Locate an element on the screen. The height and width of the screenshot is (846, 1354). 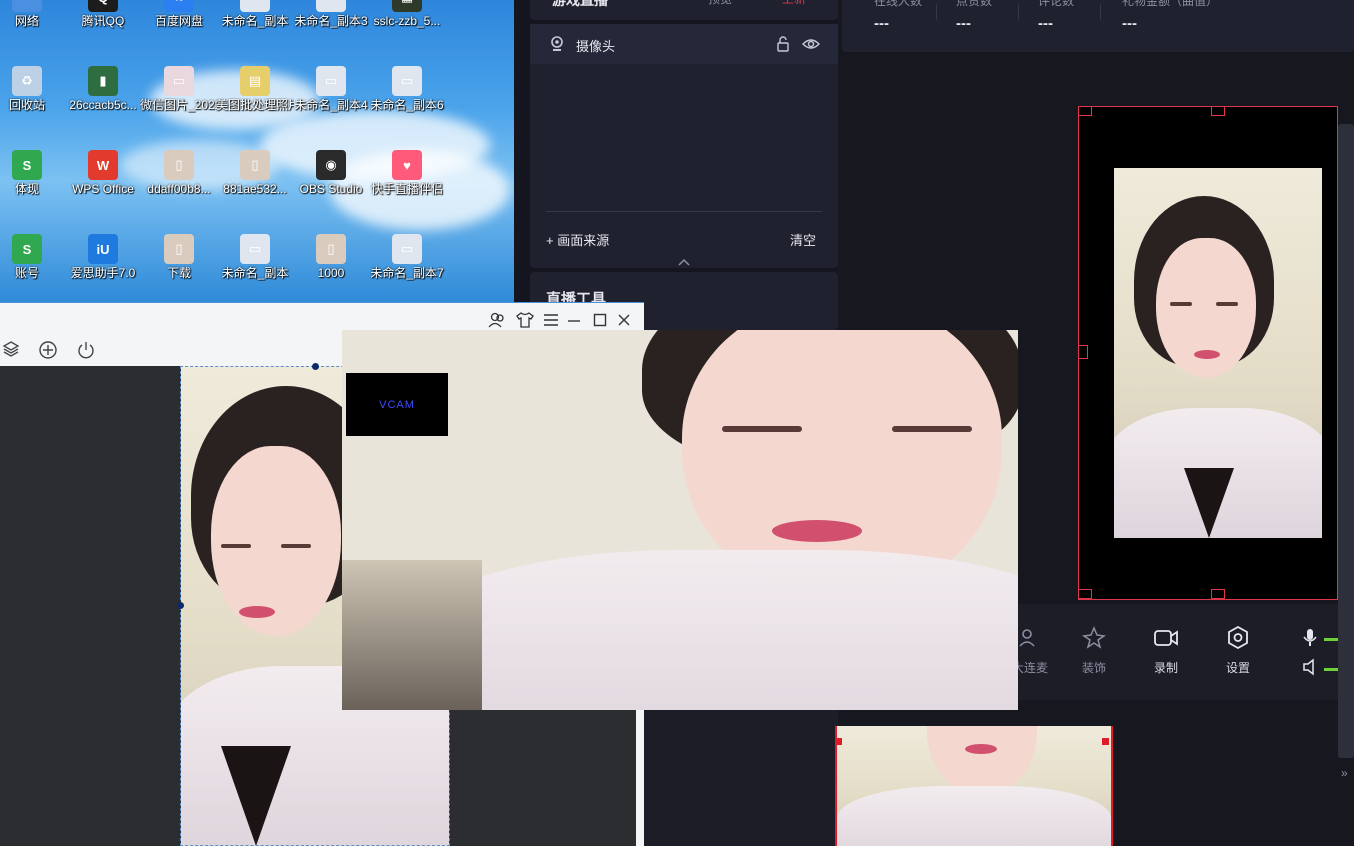
desktop-icon: ♻ 回收站 is located at coordinates (33, 89).